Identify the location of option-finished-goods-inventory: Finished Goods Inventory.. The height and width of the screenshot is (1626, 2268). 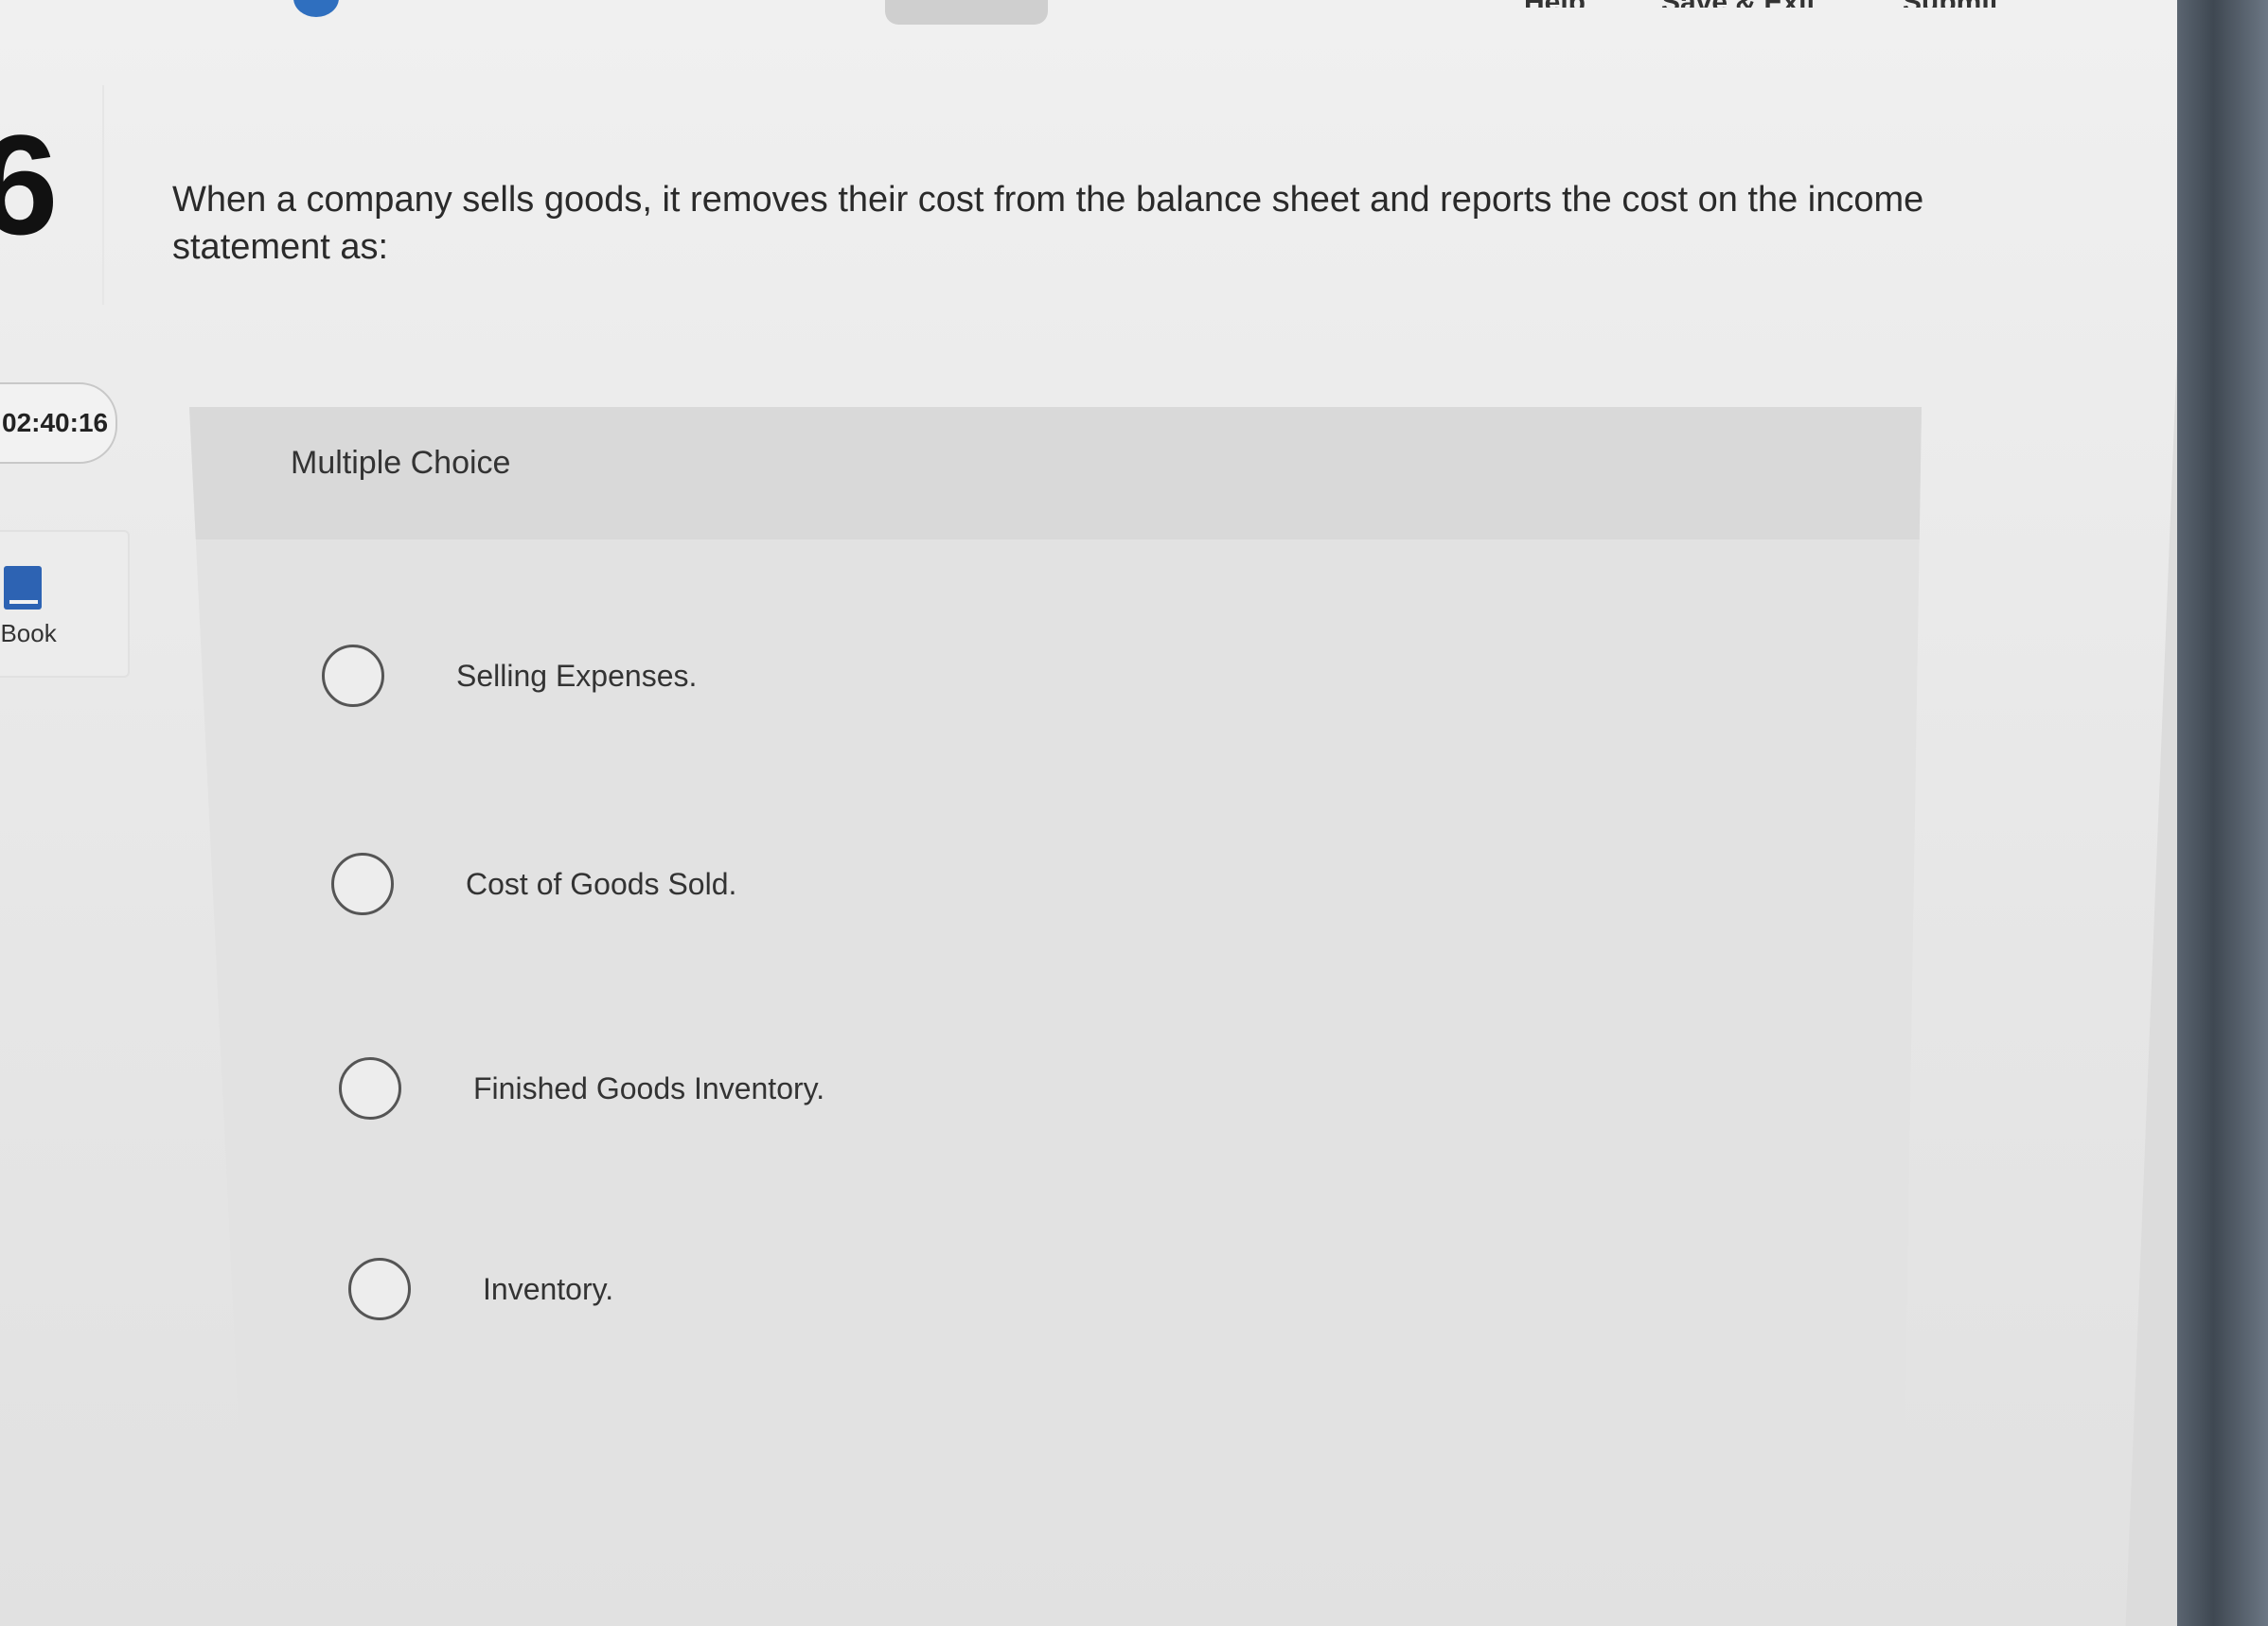
(581, 1088).